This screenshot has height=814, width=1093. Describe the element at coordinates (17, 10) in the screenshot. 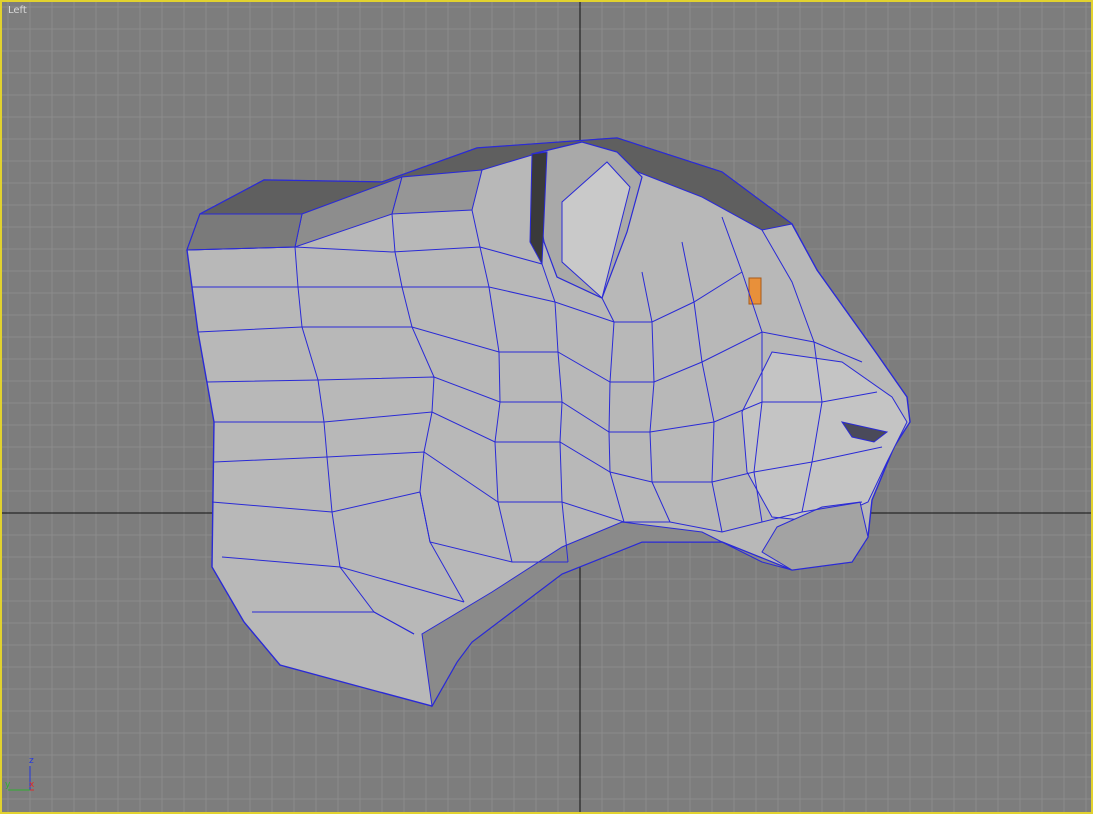

I see `viewport-label: Left` at that location.